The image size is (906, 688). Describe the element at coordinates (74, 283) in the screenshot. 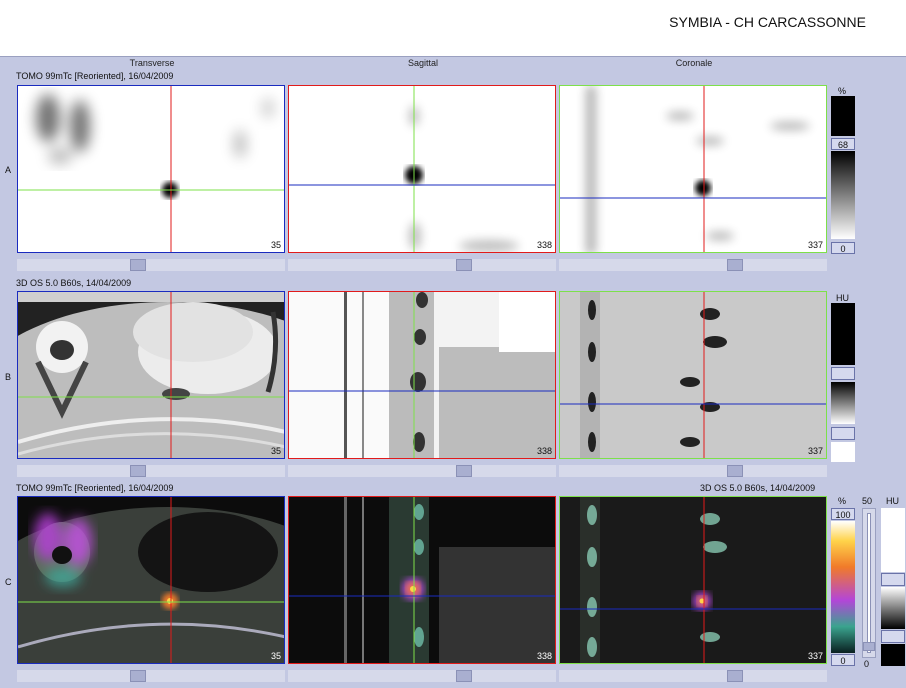

I see `series-label-row-b: 3D OS 5.0 B60s, 14/04/2009` at that location.